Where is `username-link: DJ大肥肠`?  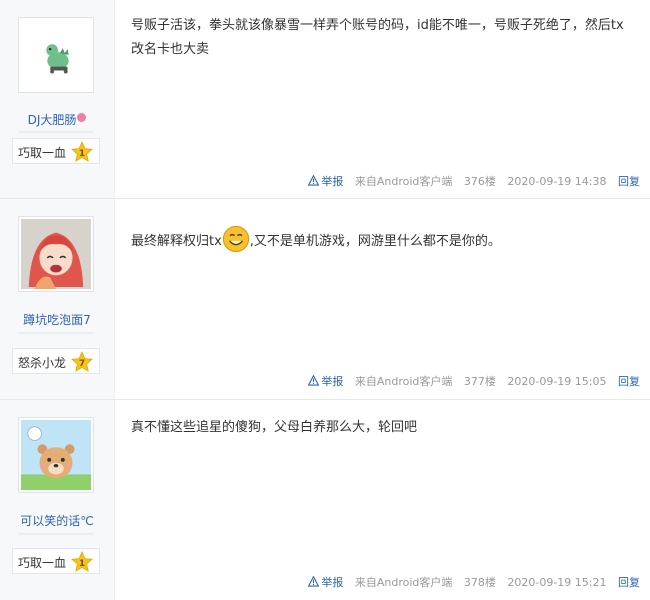
username-link: DJ大肥肠 is located at coordinates (57, 119).